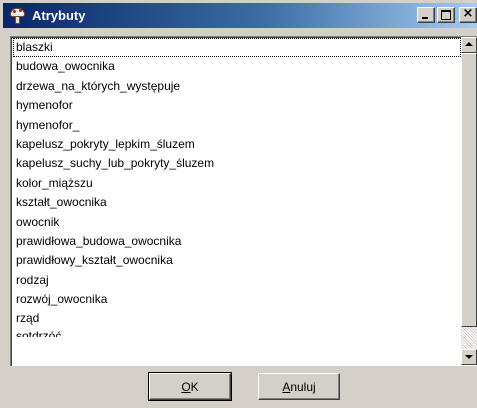 Image resolution: width=477 pixels, height=408 pixels. What do you see at coordinates (237, 280) in the screenshot?
I see `list-item: rodzaj` at bounding box center [237, 280].